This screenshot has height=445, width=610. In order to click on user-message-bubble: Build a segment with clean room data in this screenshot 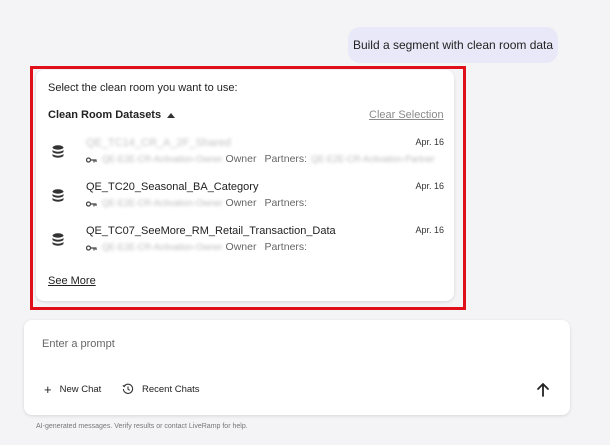, I will do `click(453, 45)`.